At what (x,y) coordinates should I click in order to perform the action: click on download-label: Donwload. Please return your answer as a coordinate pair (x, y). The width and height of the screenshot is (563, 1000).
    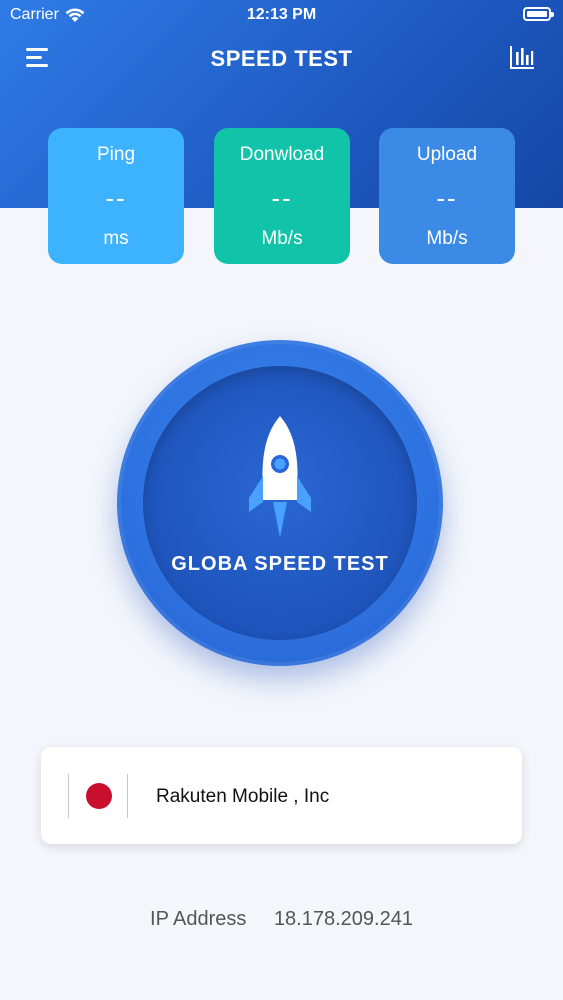
    Looking at the image, I should click on (282, 154).